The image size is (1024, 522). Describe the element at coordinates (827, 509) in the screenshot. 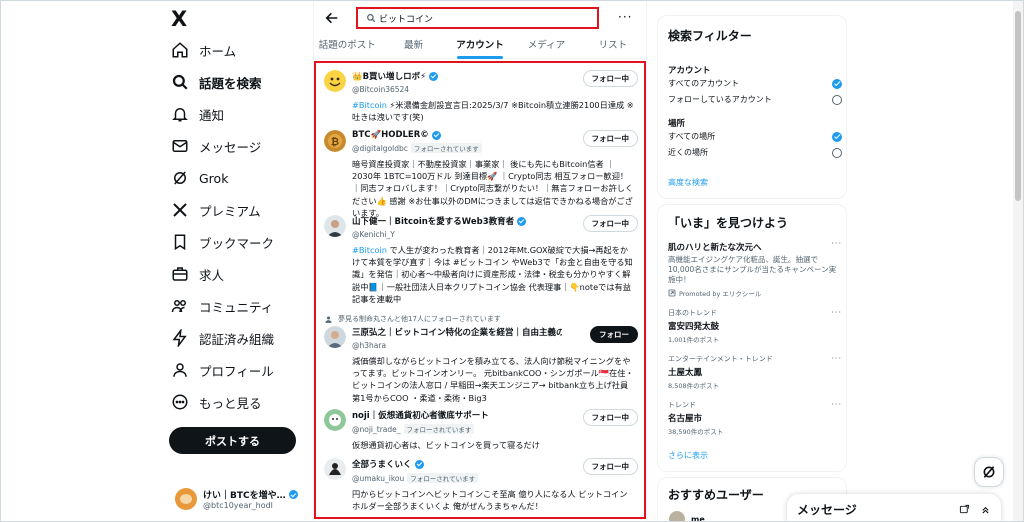

I see `messages-drawer-title: メッセージ` at that location.